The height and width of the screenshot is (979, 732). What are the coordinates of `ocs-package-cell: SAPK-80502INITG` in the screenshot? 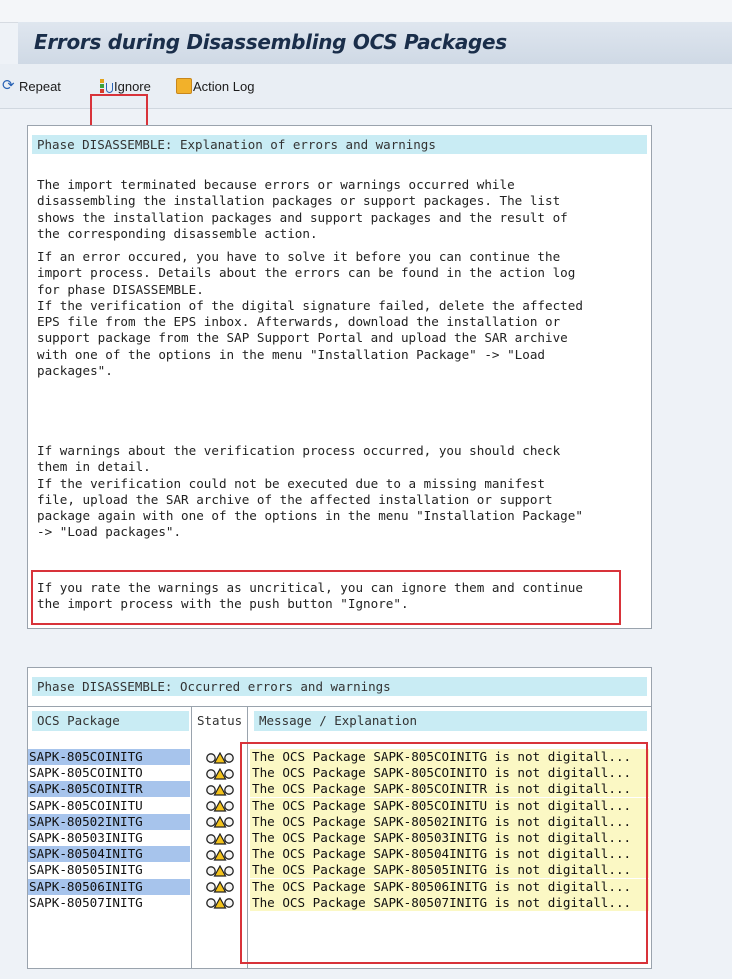 It's located at (109, 821).